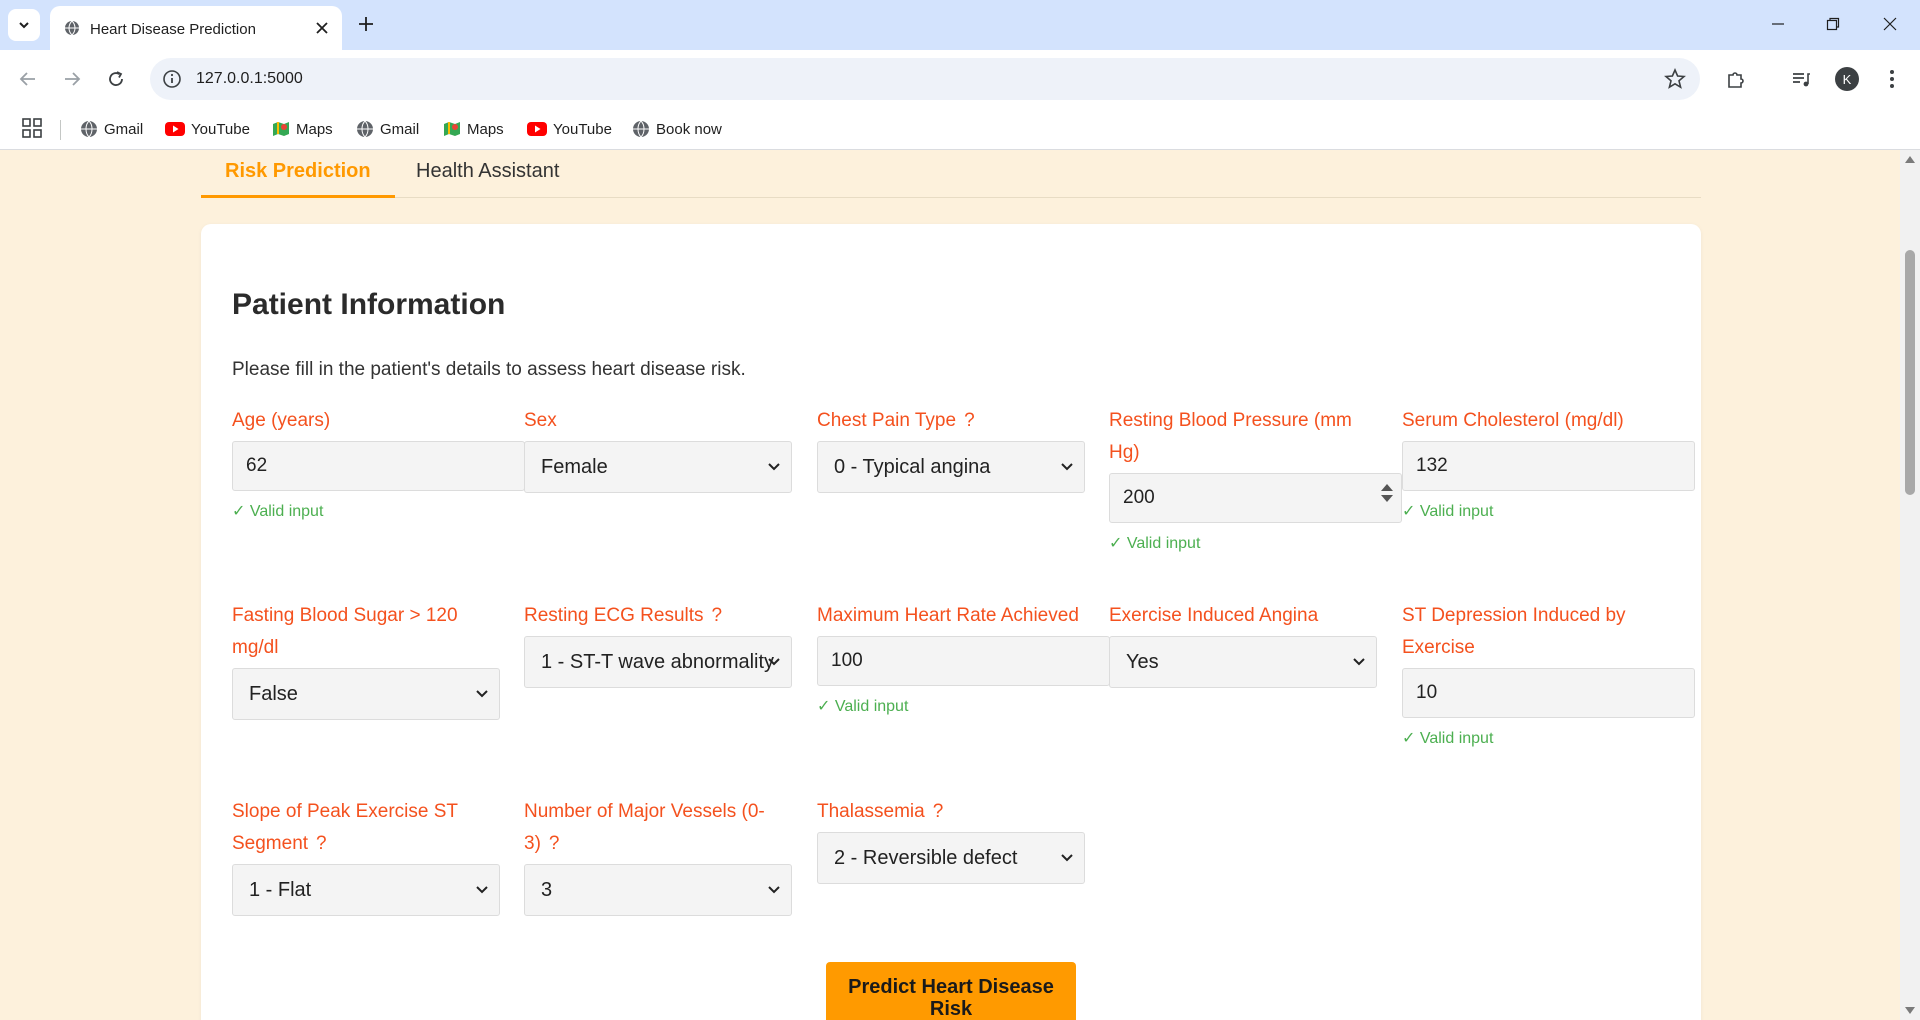 This screenshot has height=1020, width=1920. What do you see at coordinates (1142, 661) in the screenshot?
I see `angina-select-value: Yes` at bounding box center [1142, 661].